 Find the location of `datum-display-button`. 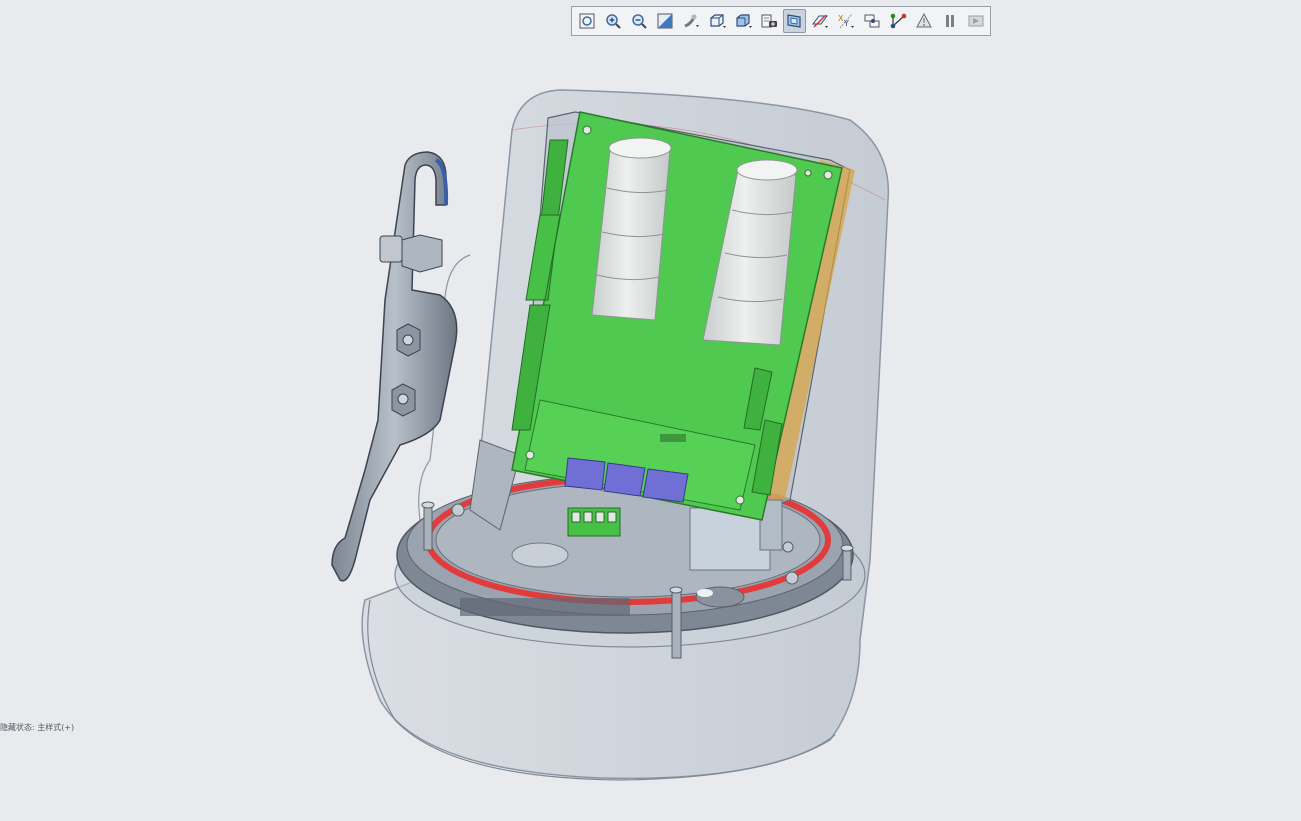

datum-display-button is located at coordinates (820, 21).